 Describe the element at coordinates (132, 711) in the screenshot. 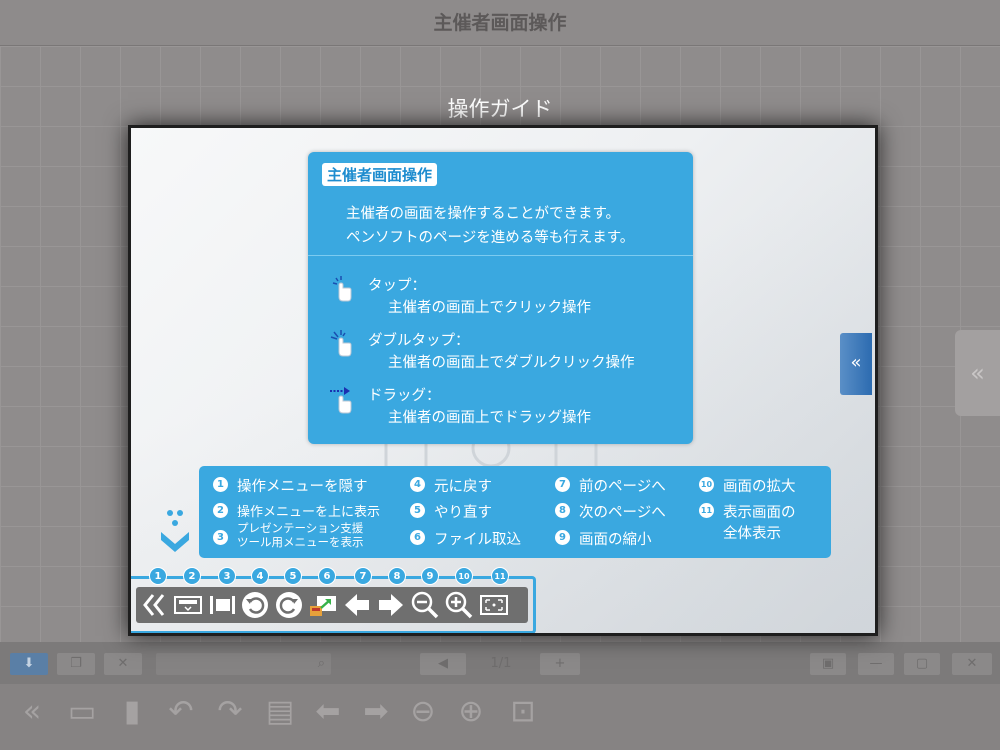

I see `background-presentation-icon: ▮` at that location.